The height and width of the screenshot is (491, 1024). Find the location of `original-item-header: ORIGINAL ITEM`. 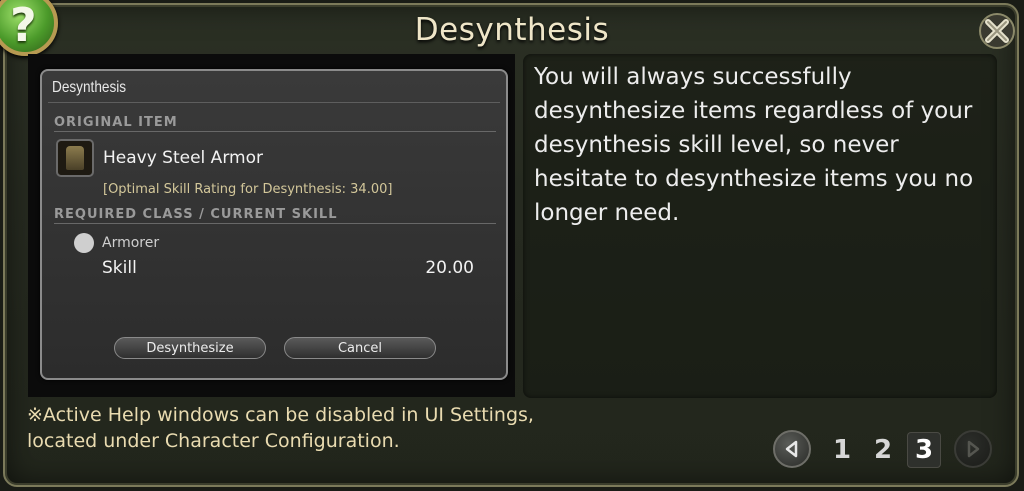

original-item-header: ORIGINAL ITEM is located at coordinates (116, 122).